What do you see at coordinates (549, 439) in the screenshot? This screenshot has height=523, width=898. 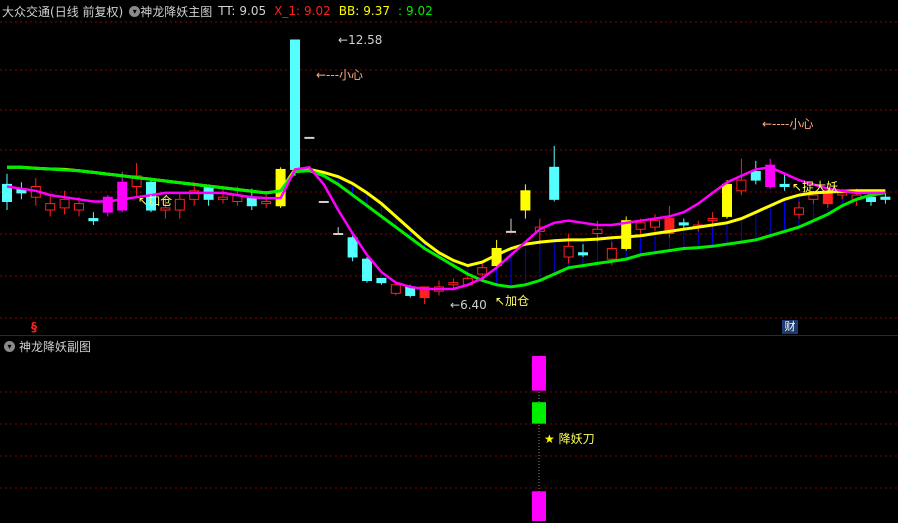 I see `star-icon: ★` at bounding box center [549, 439].